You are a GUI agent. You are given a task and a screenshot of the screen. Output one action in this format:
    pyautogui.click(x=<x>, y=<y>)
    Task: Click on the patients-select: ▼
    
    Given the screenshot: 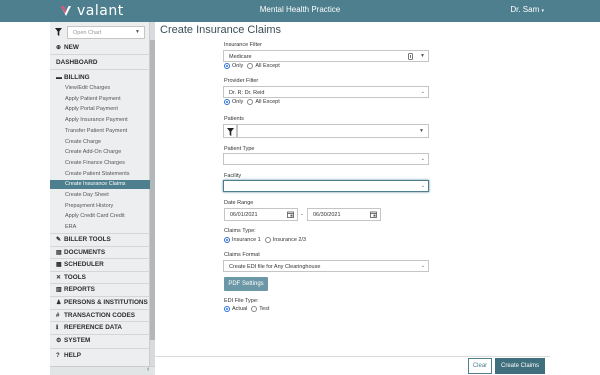 What is the action you would take?
    pyautogui.click(x=333, y=131)
    